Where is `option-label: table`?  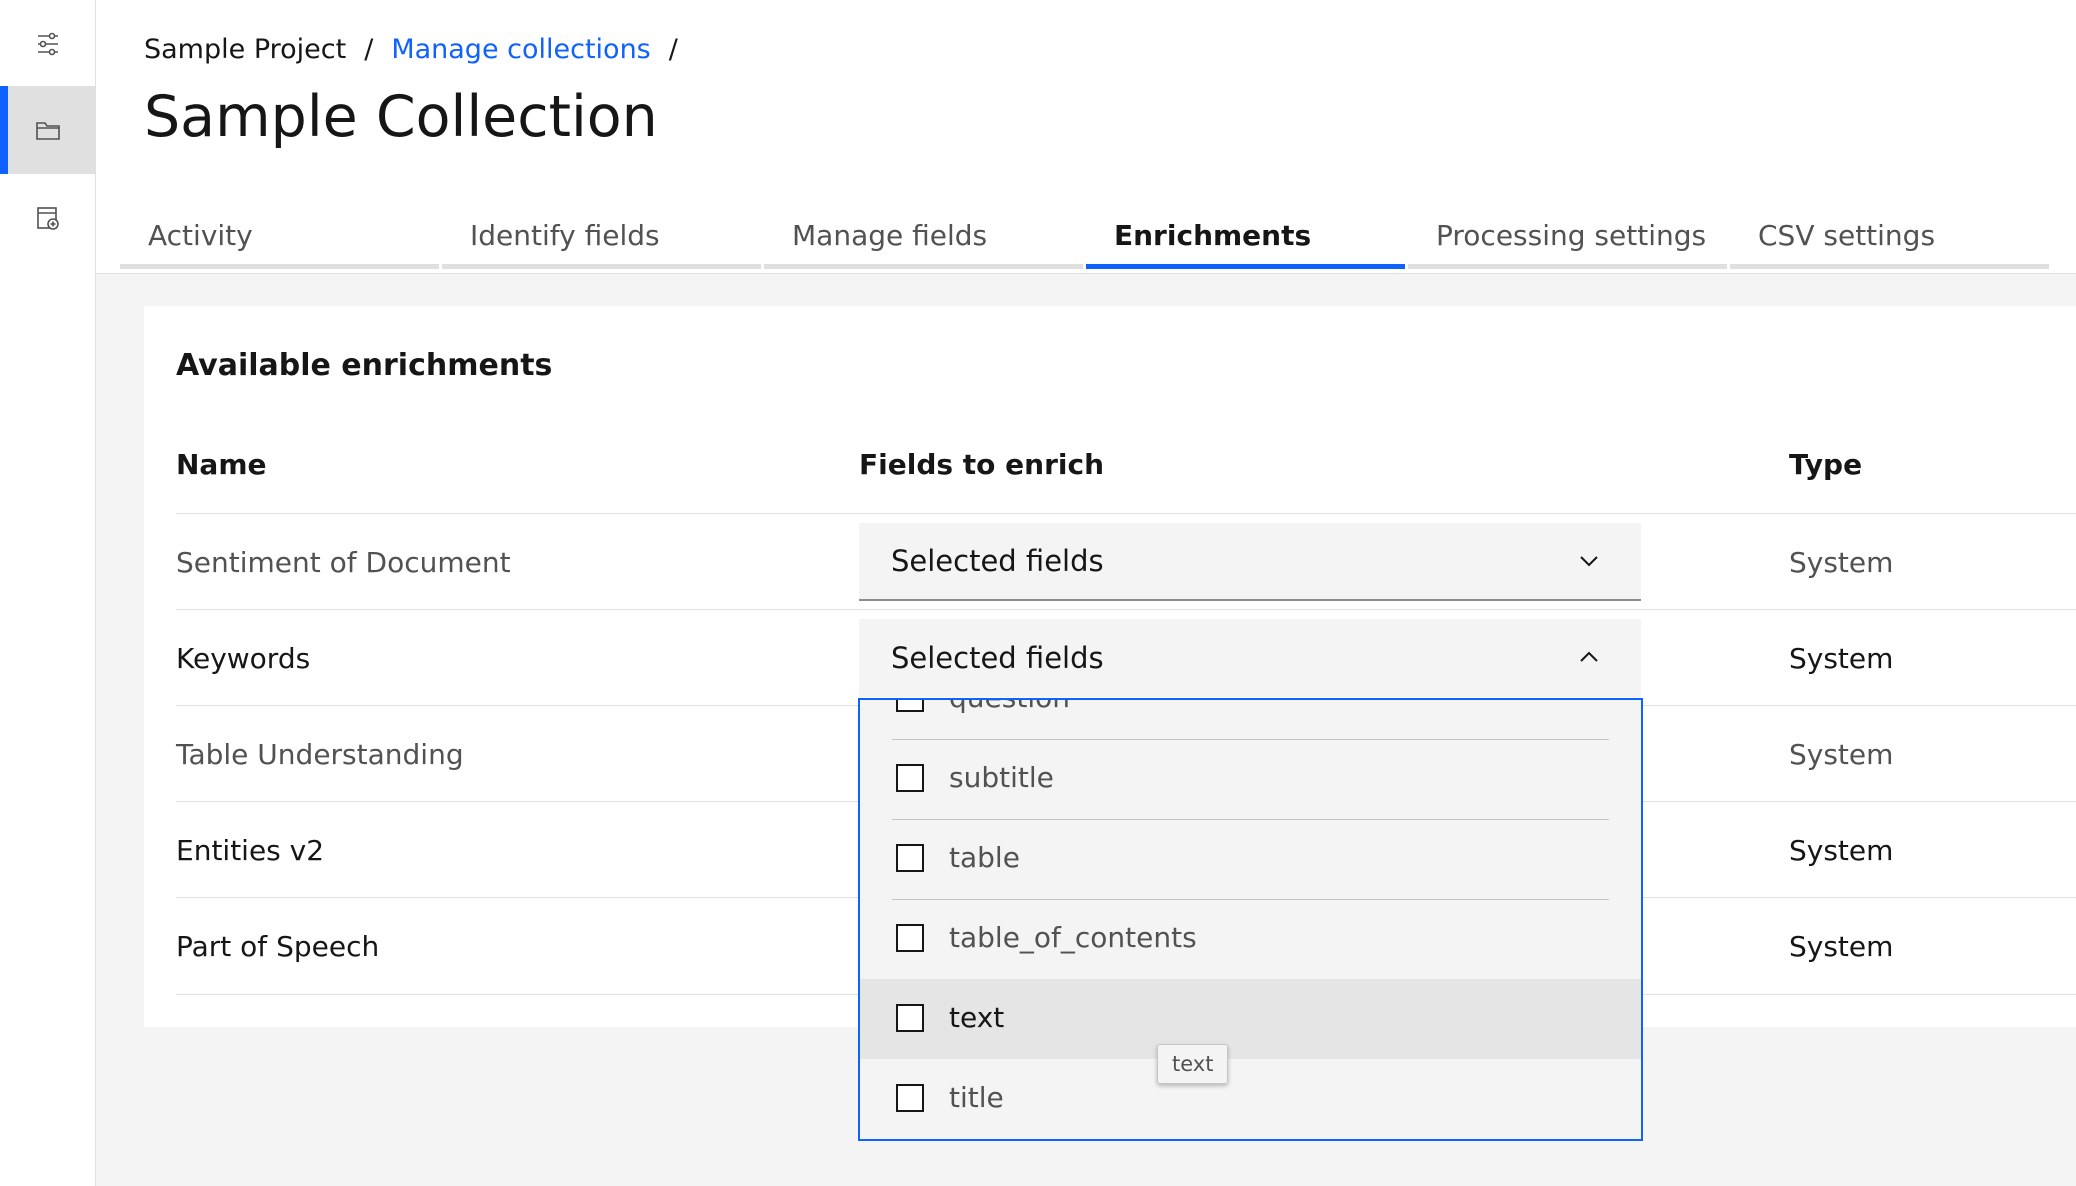 option-label: table is located at coordinates (984, 857).